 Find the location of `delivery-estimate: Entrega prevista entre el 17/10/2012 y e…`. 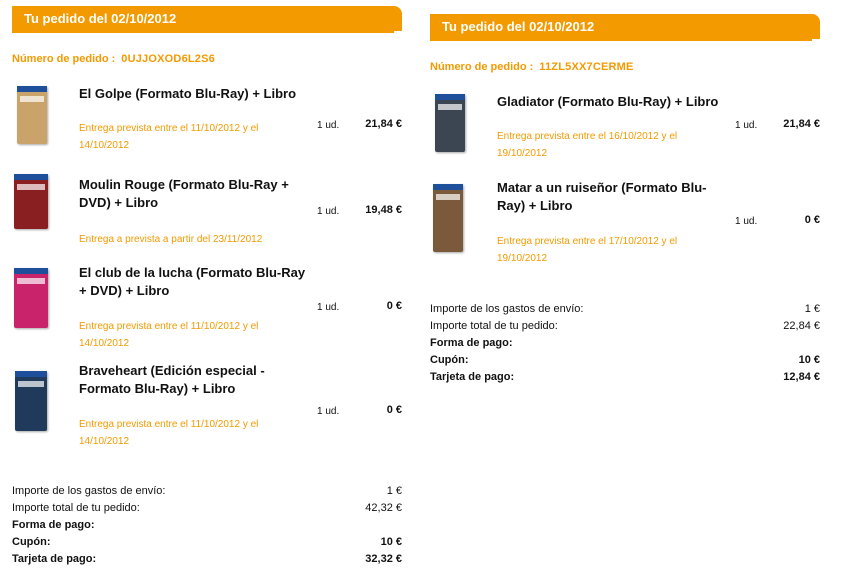

delivery-estimate: Entrega prevista entre el 17/10/2012 y e… is located at coordinates (587, 250).